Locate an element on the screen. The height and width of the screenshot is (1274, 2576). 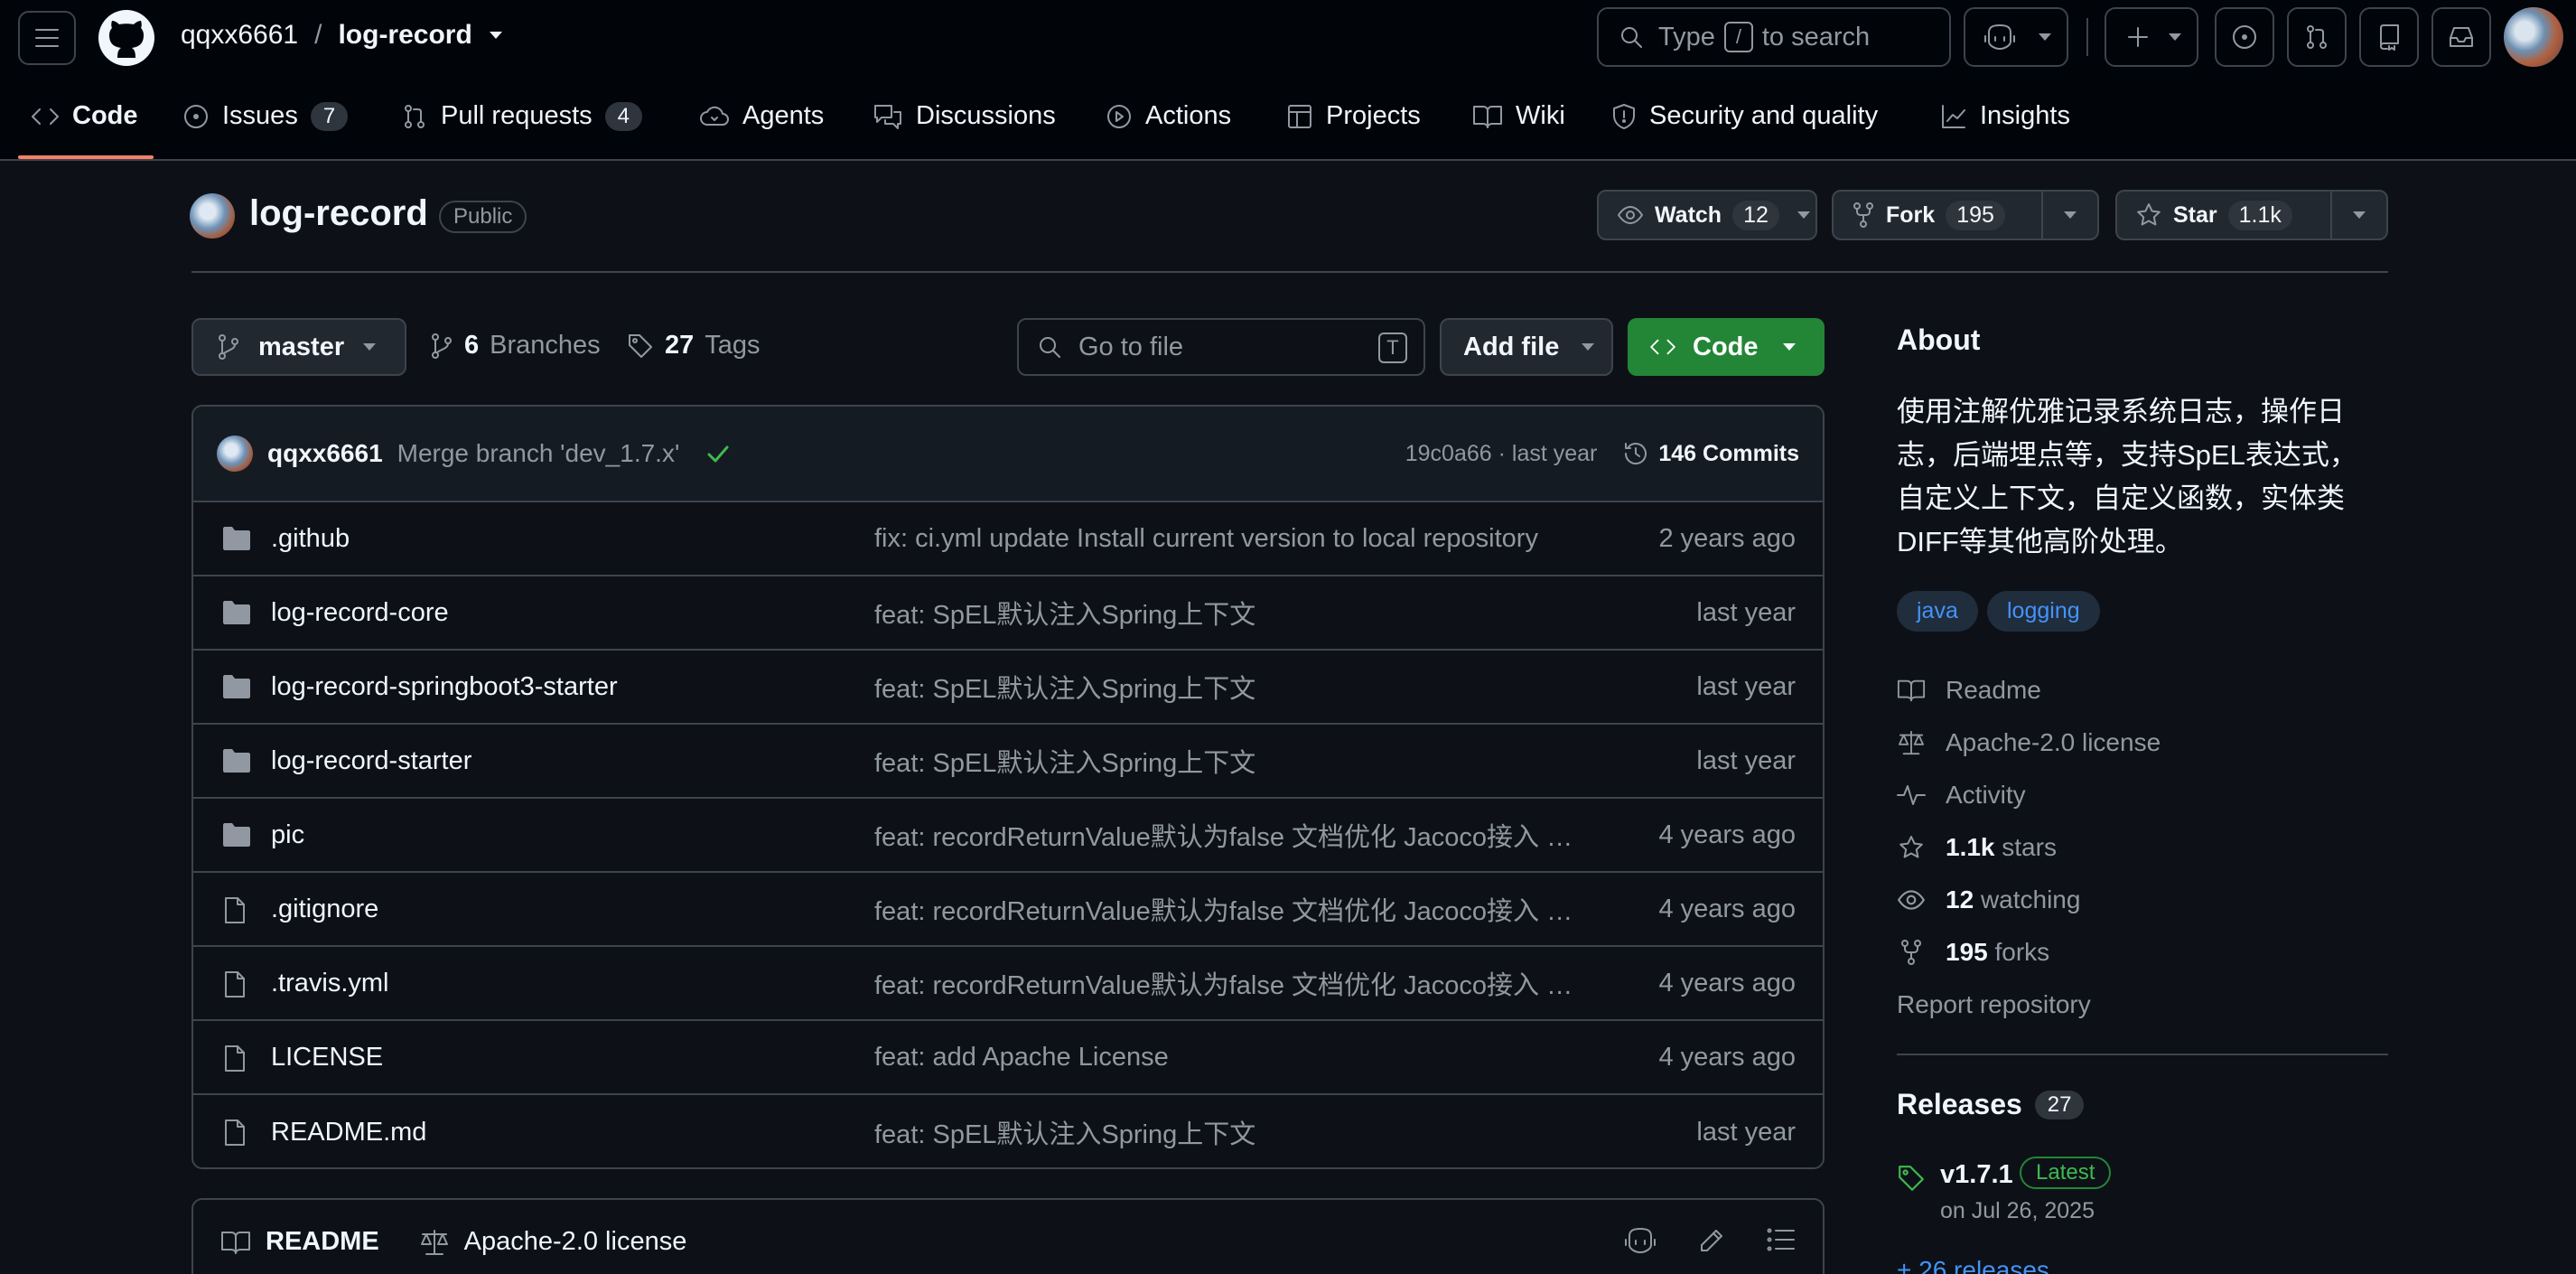
pencil-icon is located at coordinates (1711, 1240).